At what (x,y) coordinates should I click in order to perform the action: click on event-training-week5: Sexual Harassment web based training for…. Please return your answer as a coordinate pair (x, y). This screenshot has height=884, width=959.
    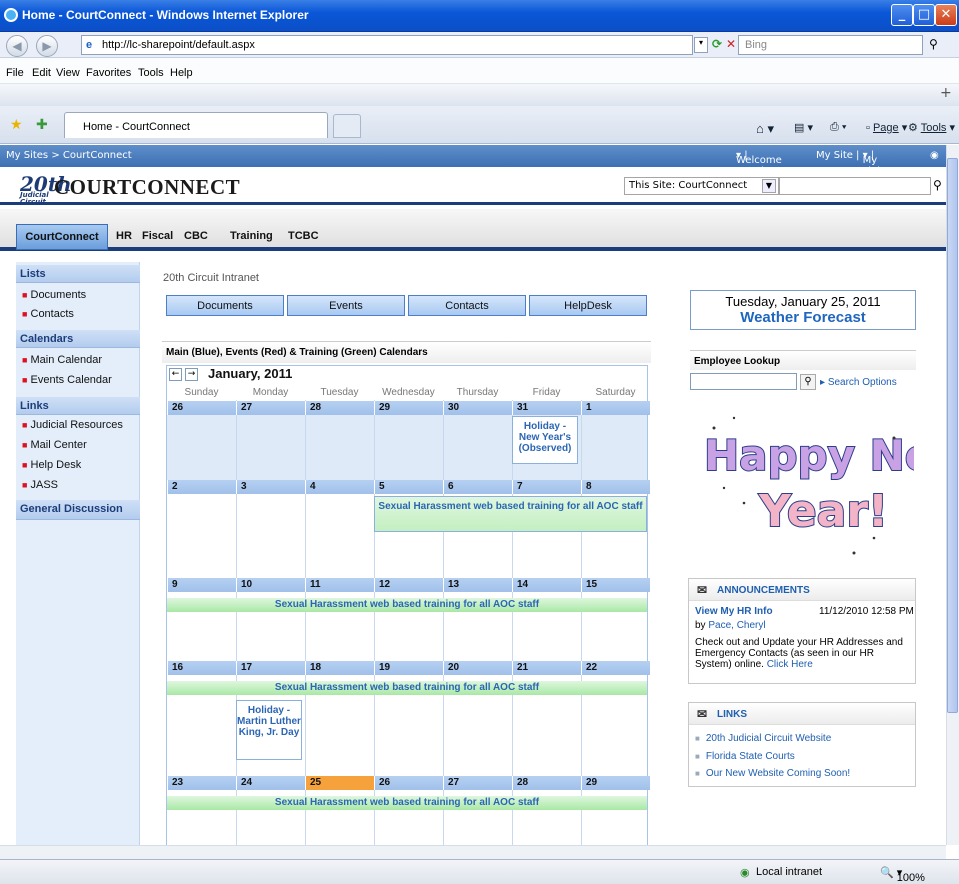
    Looking at the image, I should click on (407, 803).